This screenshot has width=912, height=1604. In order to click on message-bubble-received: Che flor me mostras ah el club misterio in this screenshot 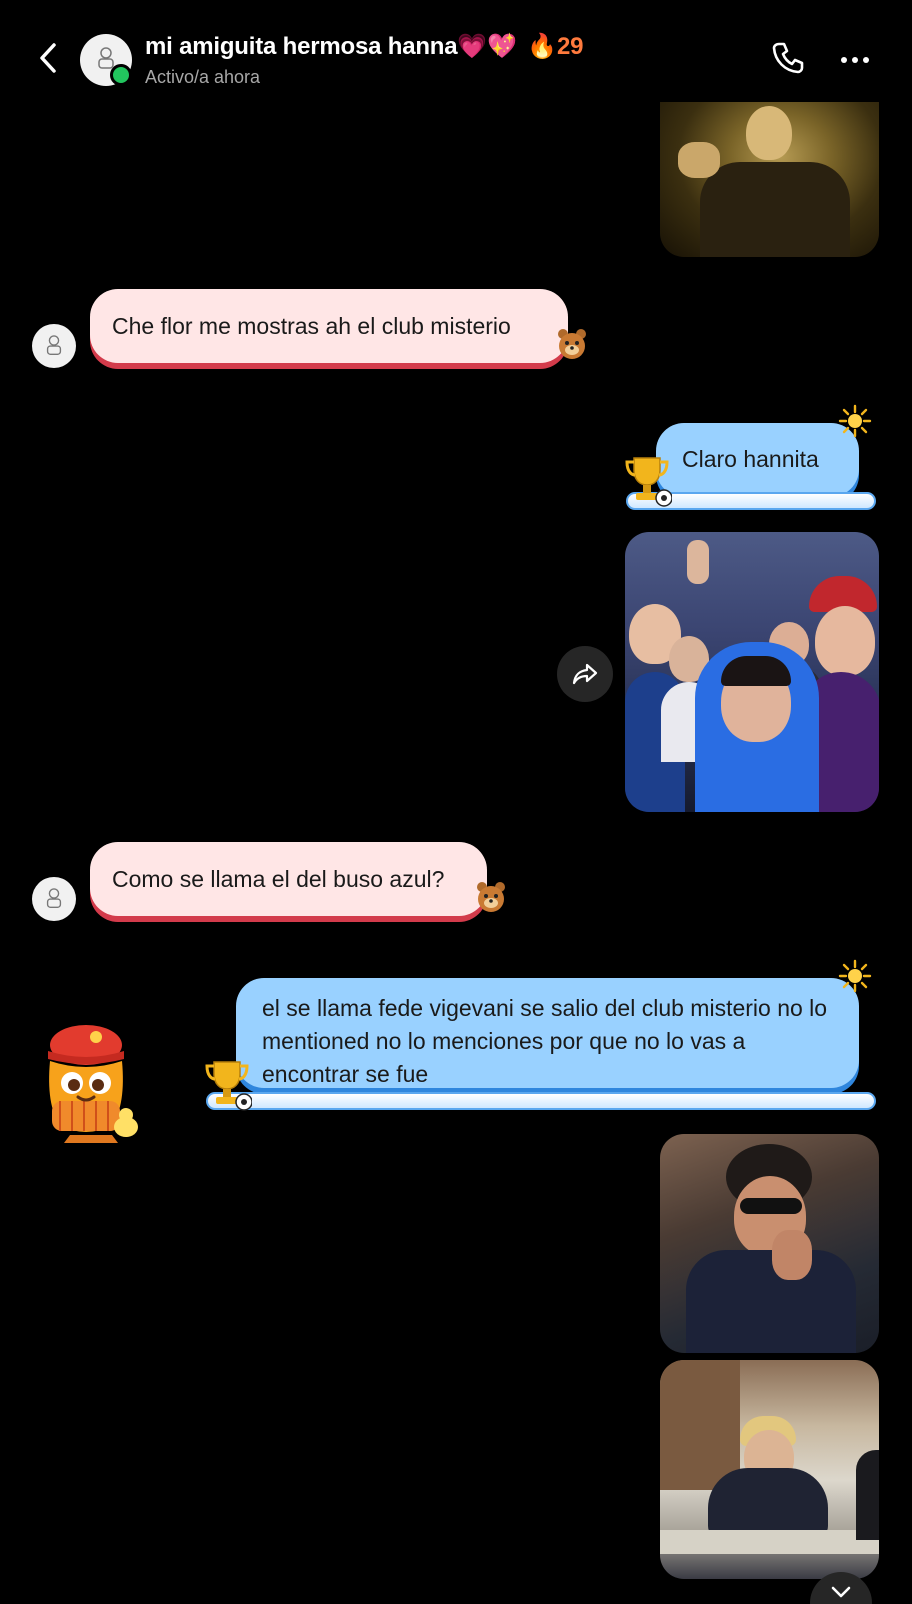, I will do `click(329, 326)`.